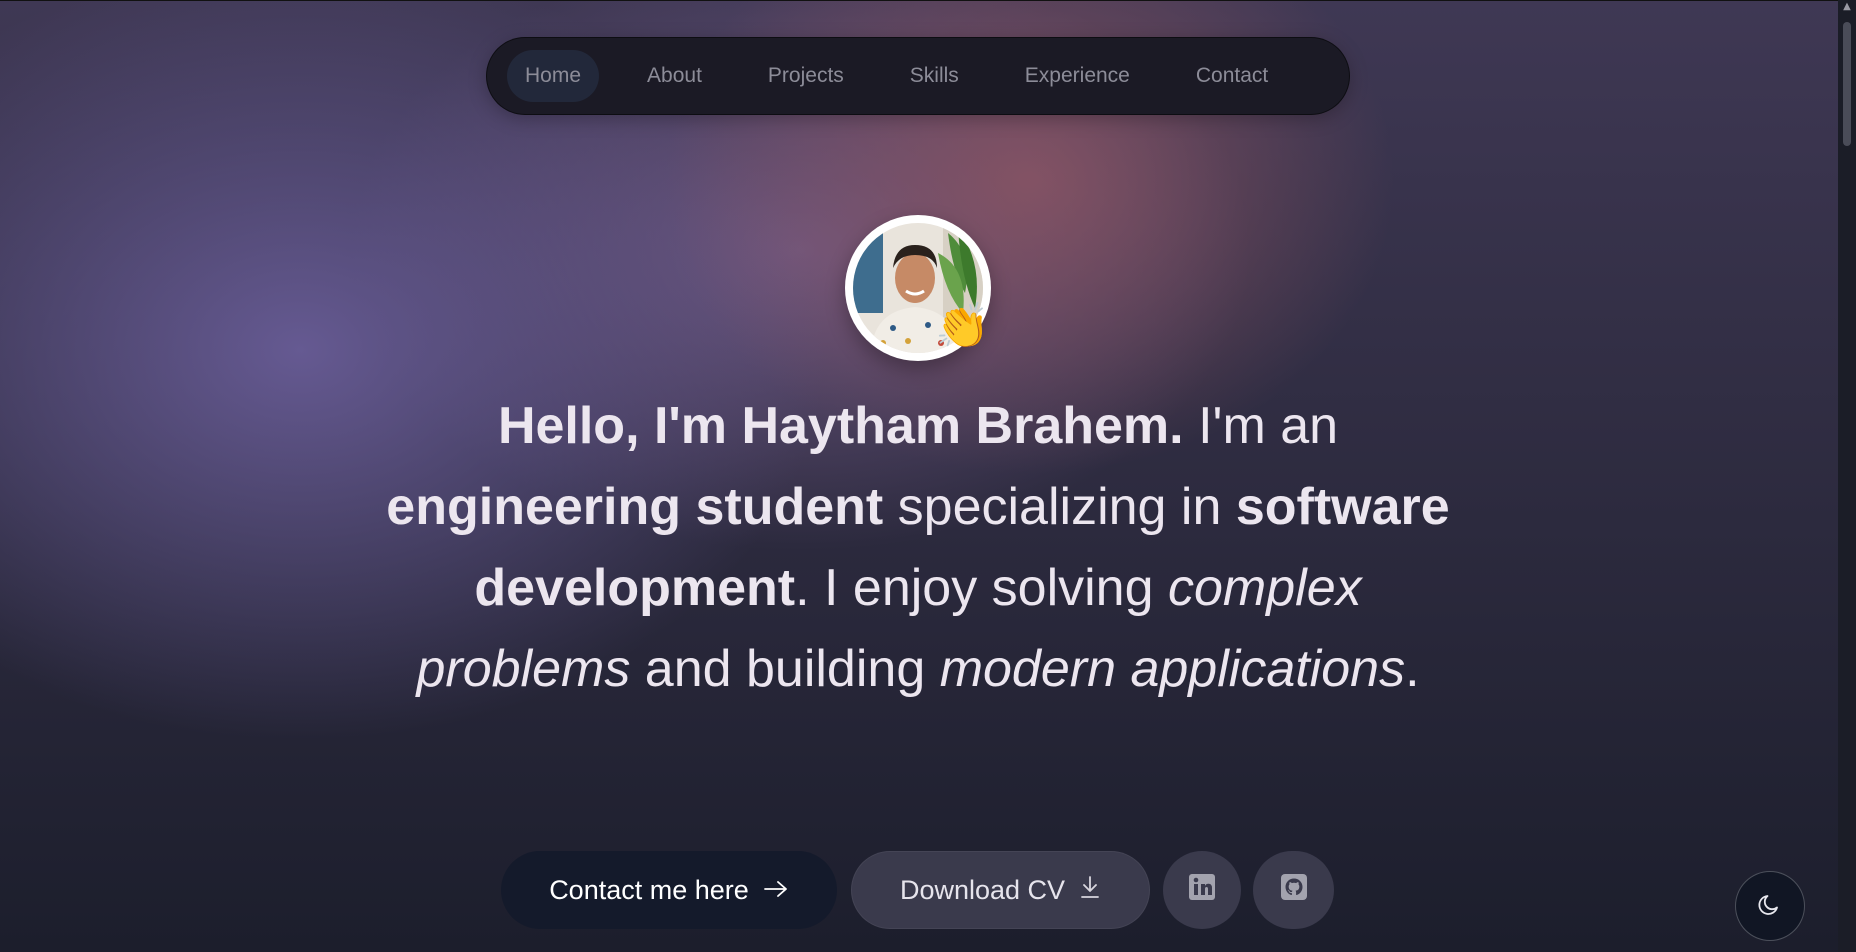 The height and width of the screenshot is (952, 1856). What do you see at coordinates (962, 326) in the screenshot?
I see `wave-emoji: 👏` at bounding box center [962, 326].